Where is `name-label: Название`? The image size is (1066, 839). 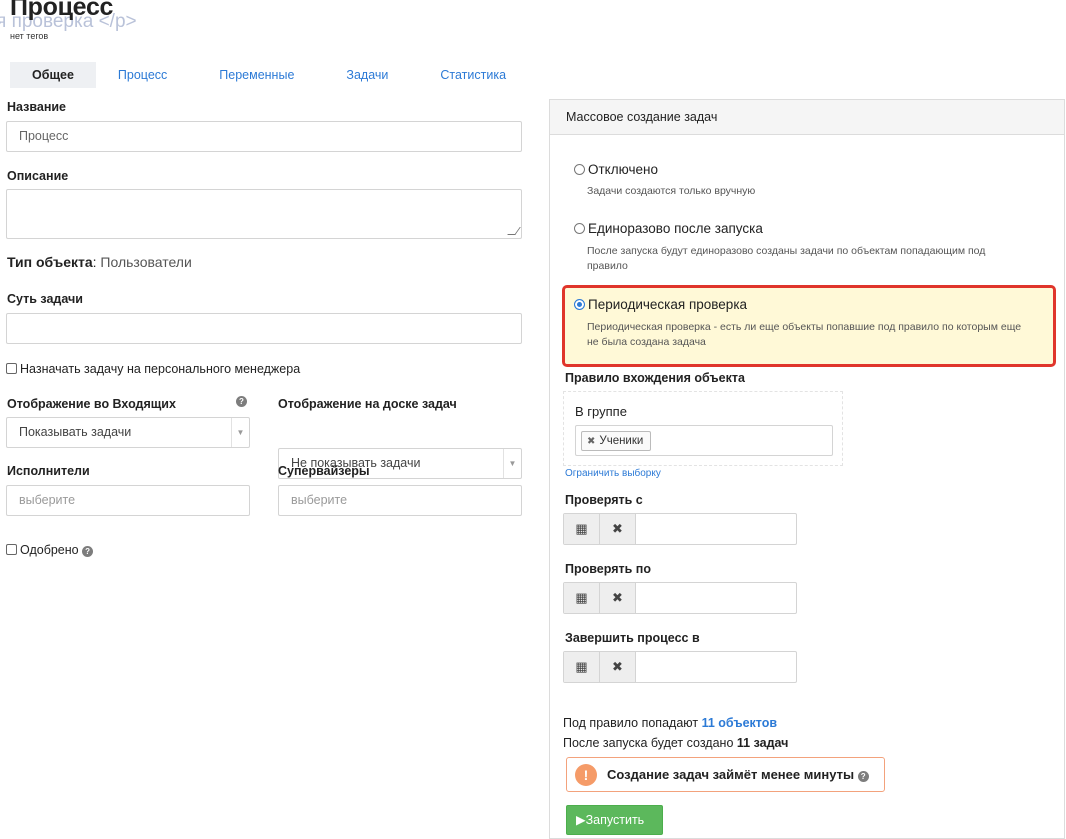 name-label: Название is located at coordinates (37, 107).